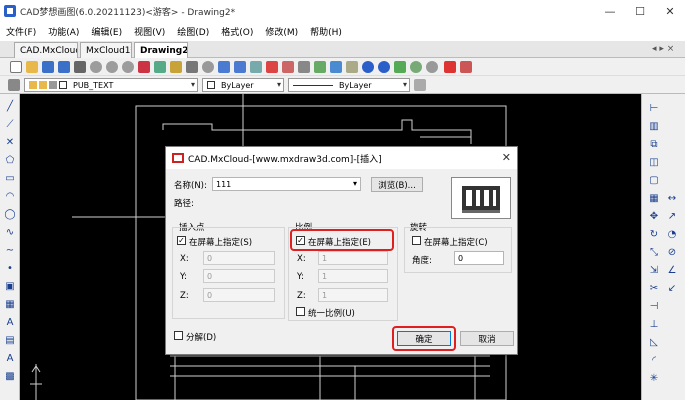 Image resolution: width=685 pixels, height=400 pixels. Describe the element at coordinates (243, 85) in the screenshot. I see `color-select: ByLayer ▾` at that location.